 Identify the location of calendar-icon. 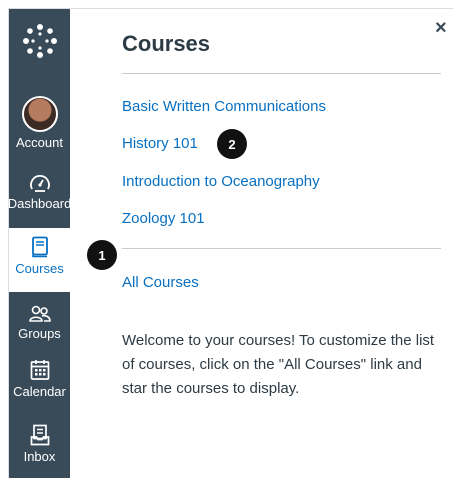
(40, 370).